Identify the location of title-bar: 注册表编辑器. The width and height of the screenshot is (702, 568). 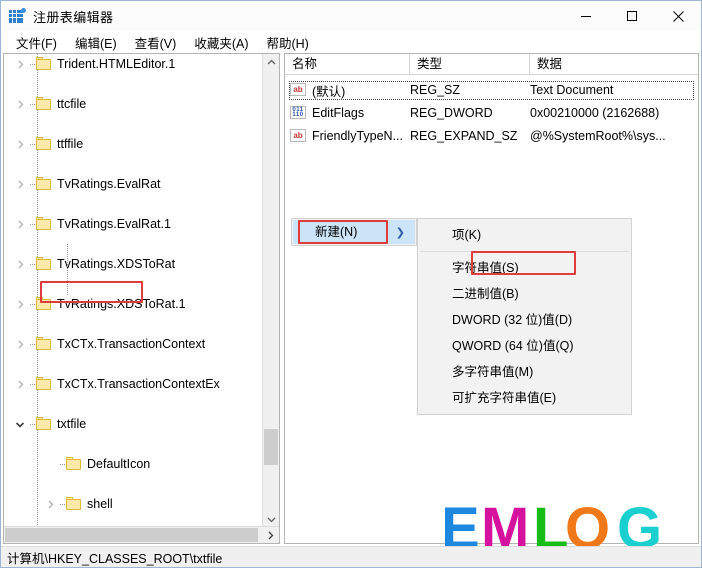
(351, 16).